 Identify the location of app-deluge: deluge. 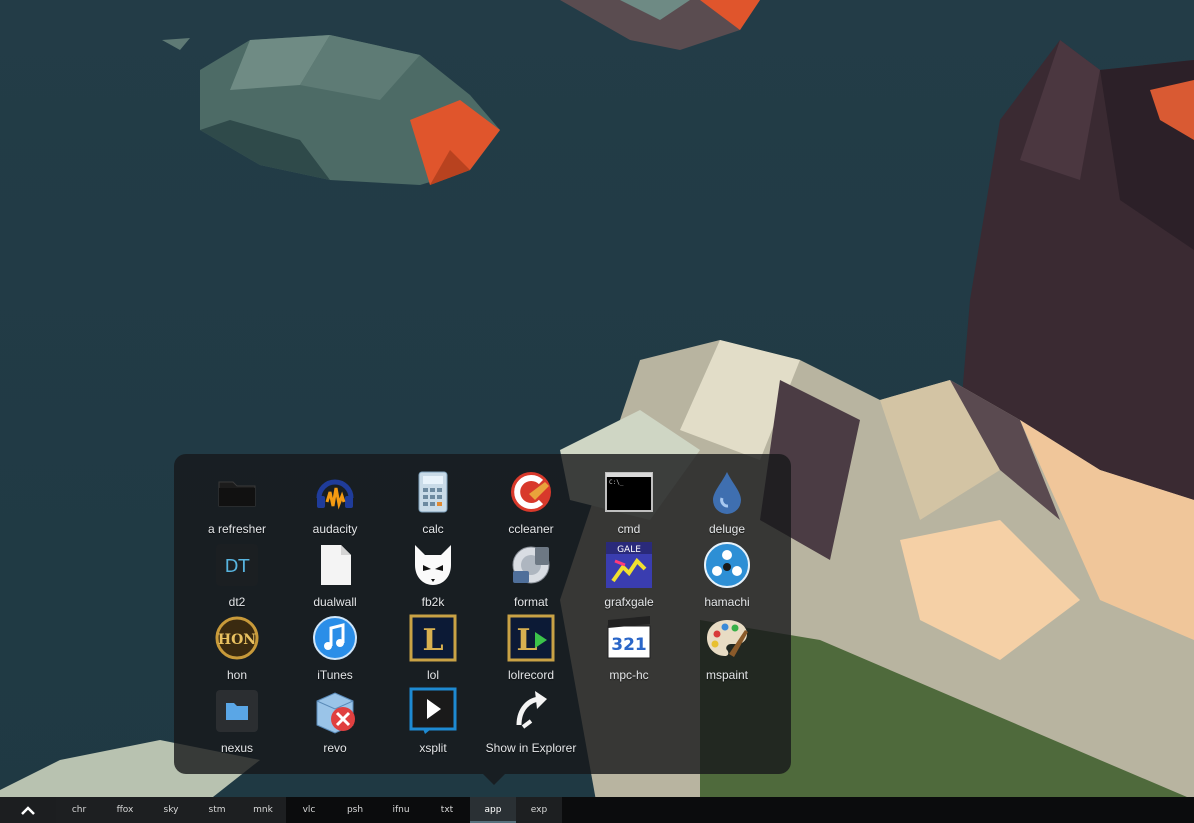
(727, 504).